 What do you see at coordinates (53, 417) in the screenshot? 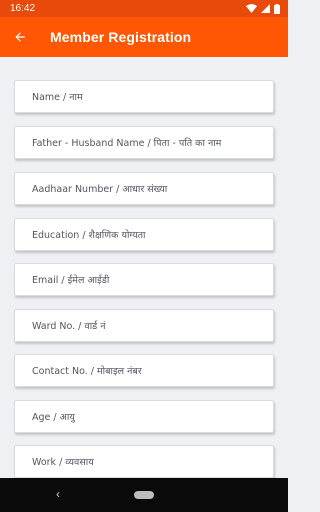
I see `age-placeholder: Age / आयु` at bounding box center [53, 417].